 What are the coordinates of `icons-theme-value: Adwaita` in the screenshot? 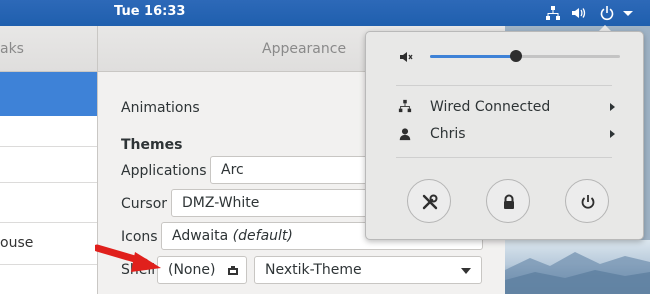 It's located at (200, 236).